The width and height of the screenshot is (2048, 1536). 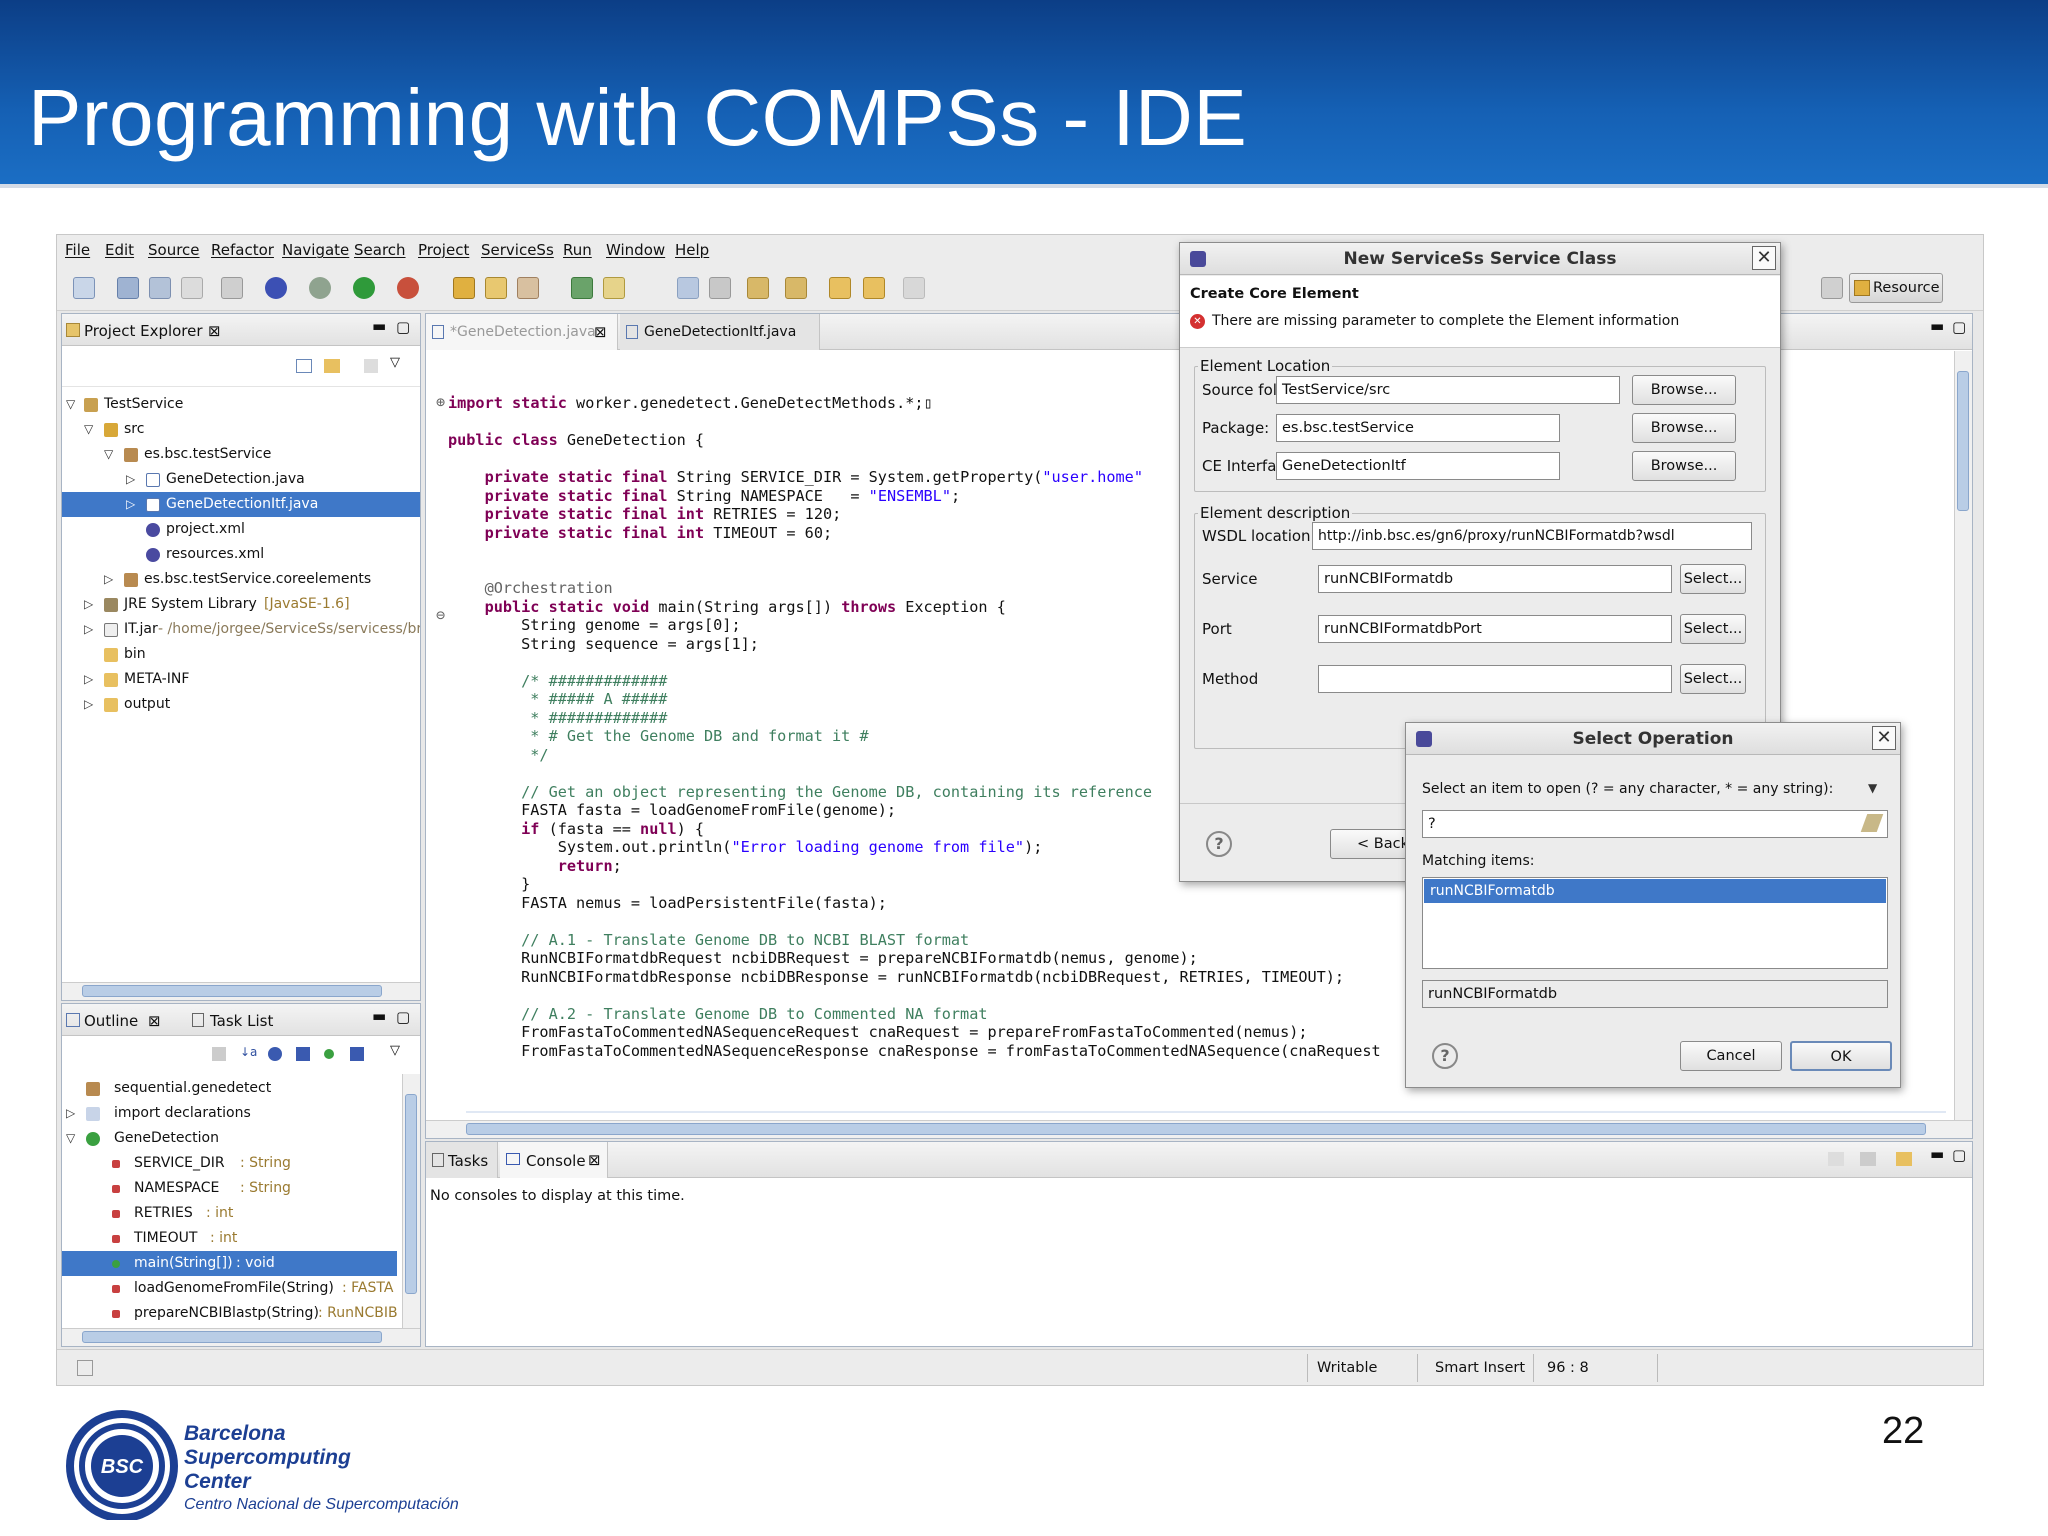 What do you see at coordinates (303, 1054) in the screenshot?
I see `hide-nonpublic-icon` at bounding box center [303, 1054].